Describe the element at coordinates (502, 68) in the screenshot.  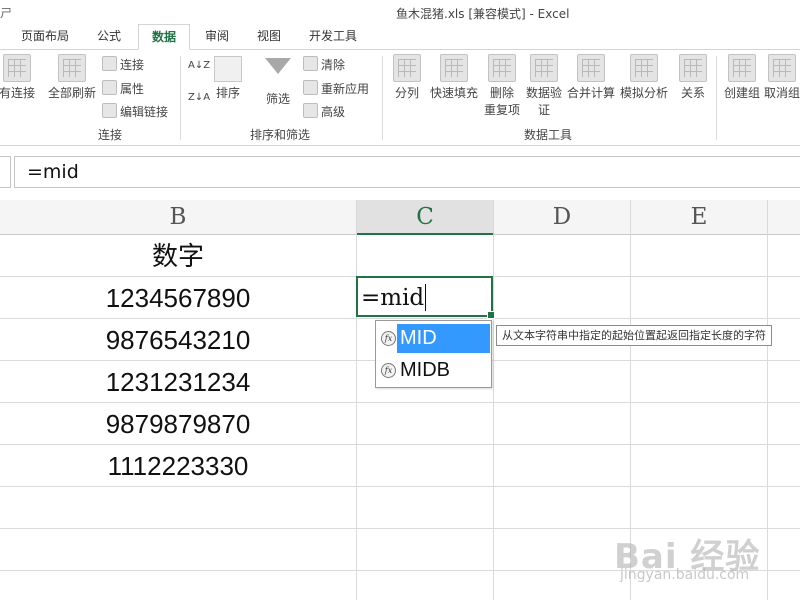
I see `remove-duplicates-icon` at that location.